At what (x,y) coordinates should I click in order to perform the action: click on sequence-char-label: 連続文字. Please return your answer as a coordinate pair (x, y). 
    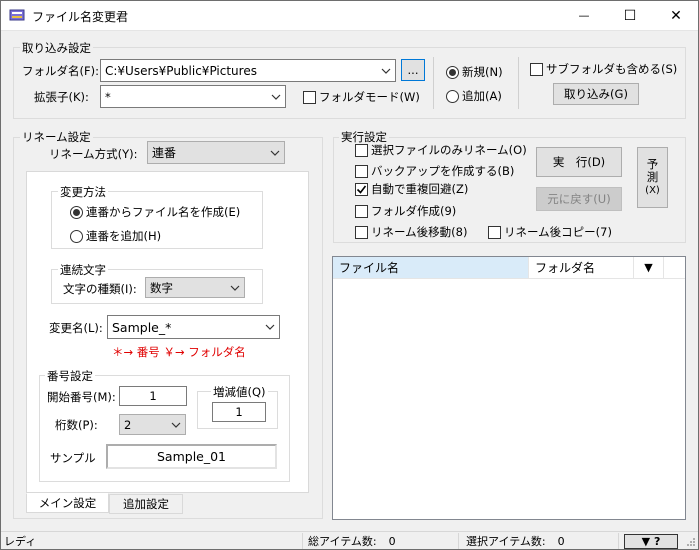
    Looking at the image, I should click on (83, 270).